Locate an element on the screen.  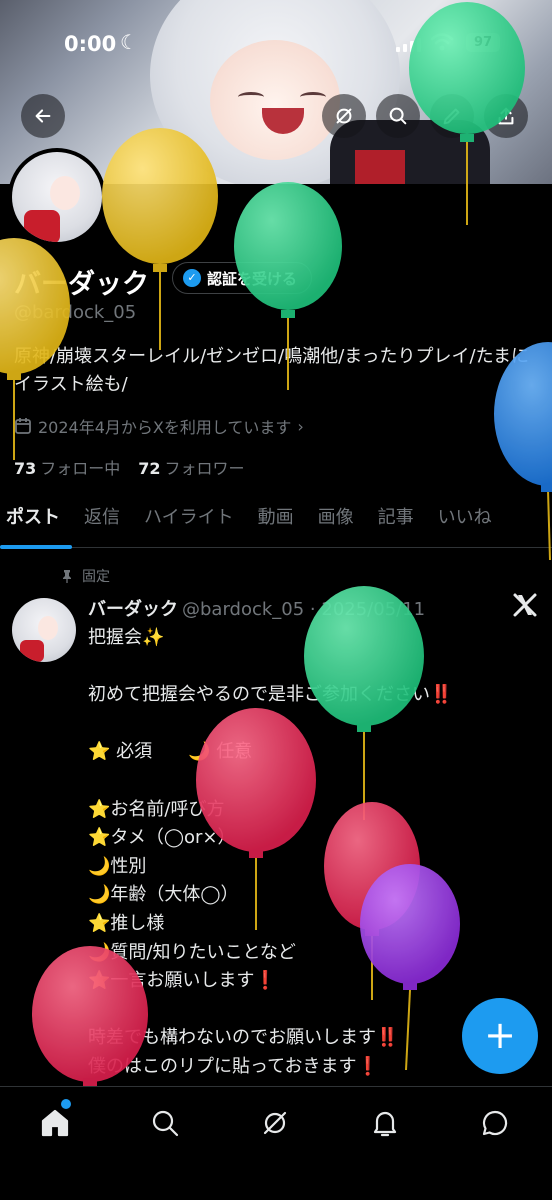
tab-highlights: ハイライト is located at coordinates (189, 519).